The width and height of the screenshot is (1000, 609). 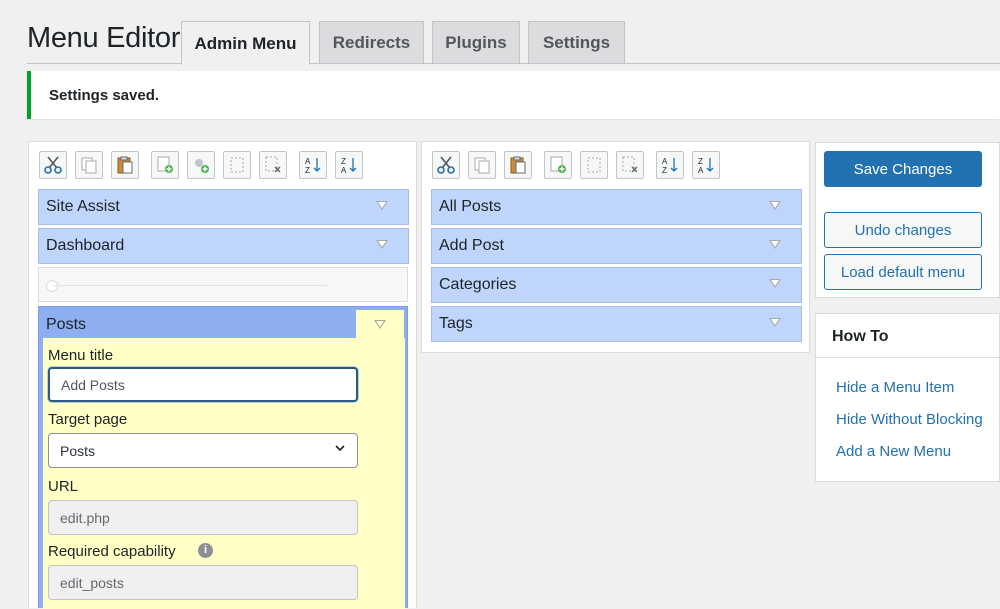 What do you see at coordinates (63, 486) in the screenshot?
I see `url-label: URL` at bounding box center [63, 486].